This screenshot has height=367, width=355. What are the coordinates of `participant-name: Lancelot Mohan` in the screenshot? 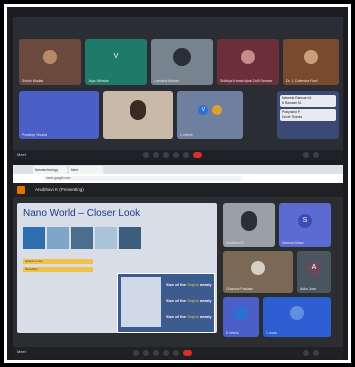 It's located at (166, 81).